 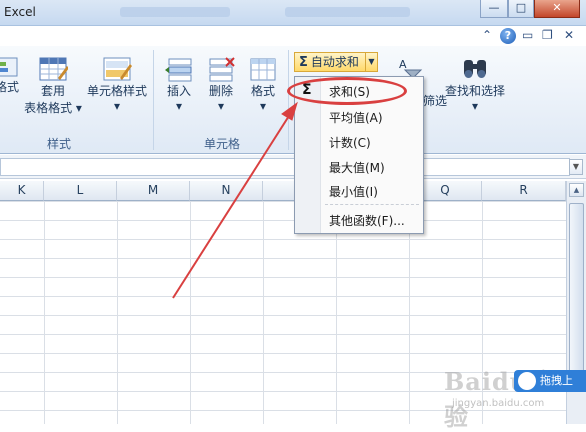 I want to click on drag-tip-label: 拖拽上, so click(x=556, y=380).